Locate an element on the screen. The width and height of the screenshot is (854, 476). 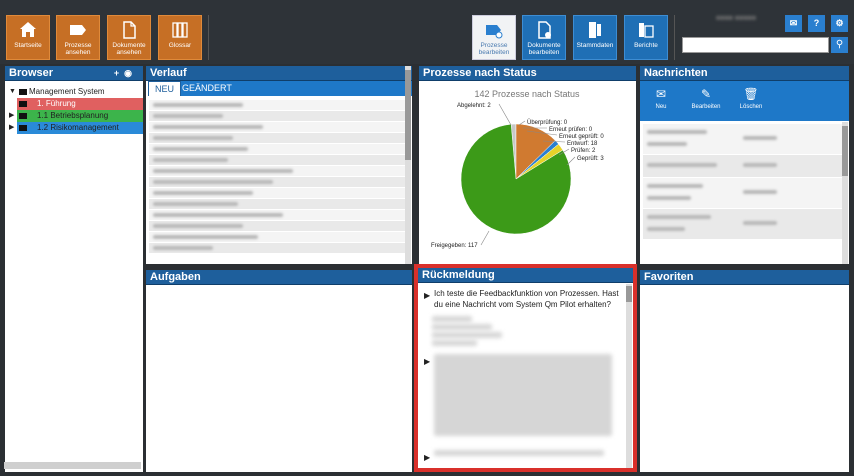
pie-label: Geprüft: 3 is located at coordinates (590, 159).